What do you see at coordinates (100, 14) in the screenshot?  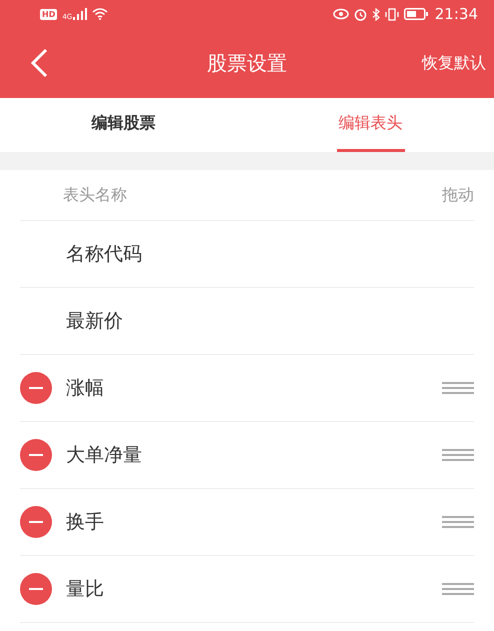 I see `wifi-icon` at bounding box center [100, 14].